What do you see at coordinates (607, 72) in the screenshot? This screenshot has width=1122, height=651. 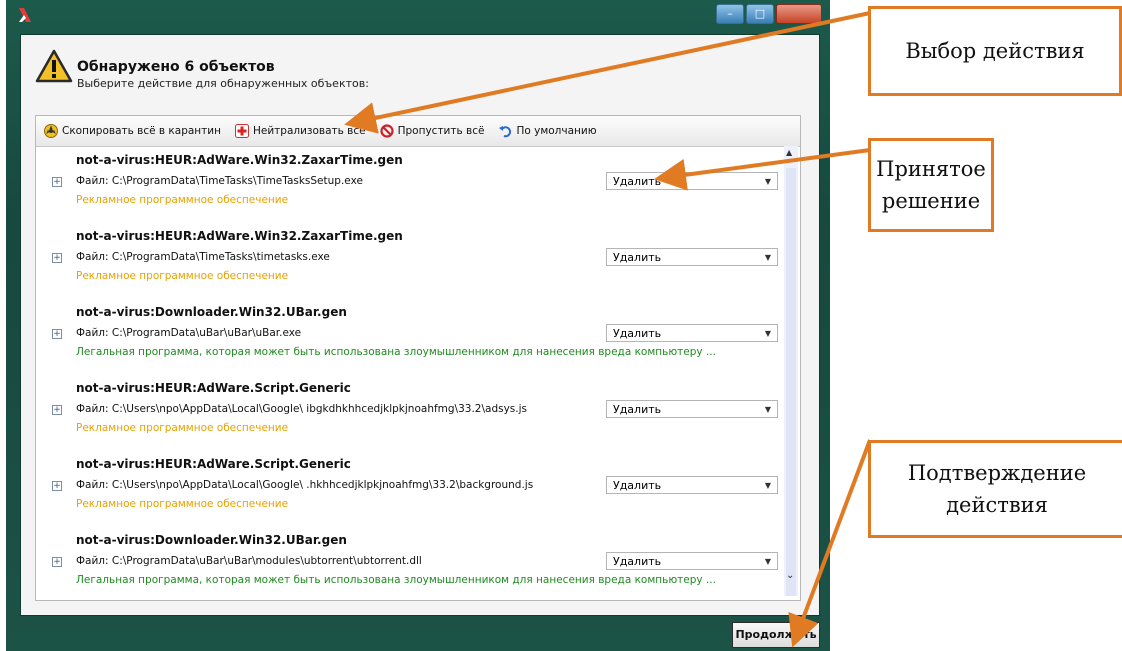 I see `arrow-choose-action` at bounding box center [607, 72].